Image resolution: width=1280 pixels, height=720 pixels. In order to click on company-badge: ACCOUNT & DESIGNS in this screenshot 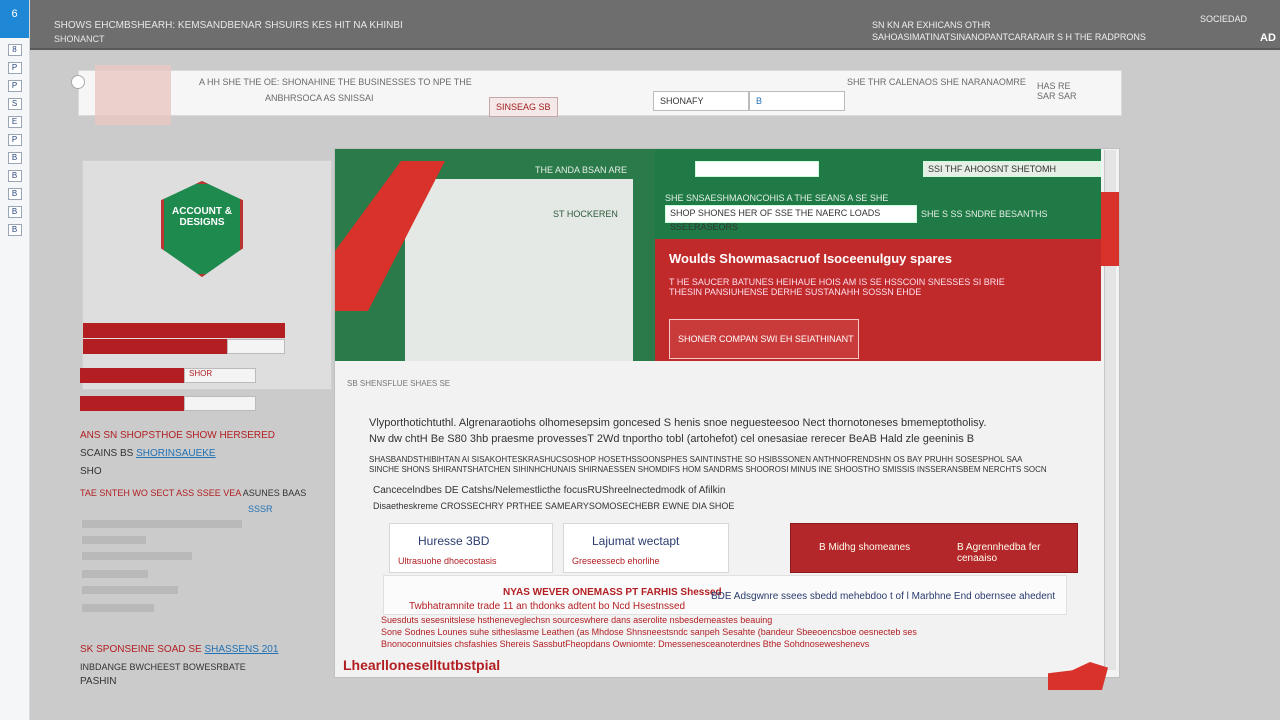, I will do `click(202, 229)`.